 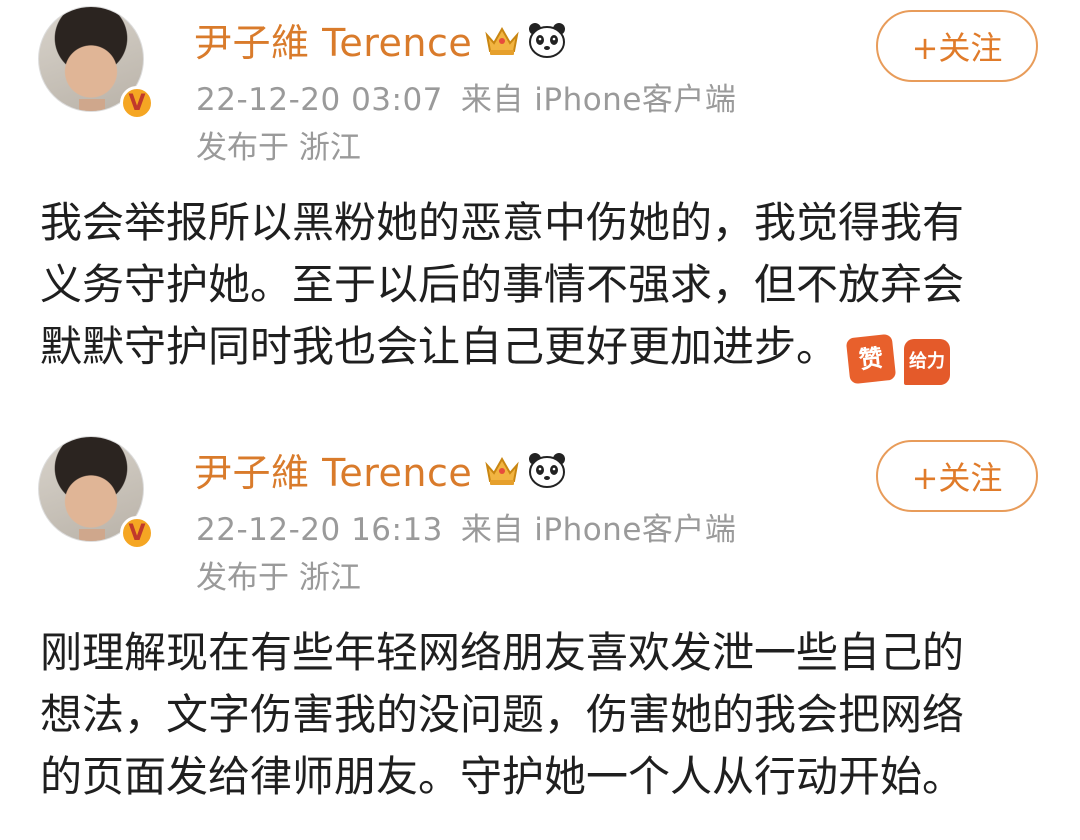 I want to click on content-line: 默默守护同时我也会让自己更好更加进步。赞给力, so click(x=545, y=350).